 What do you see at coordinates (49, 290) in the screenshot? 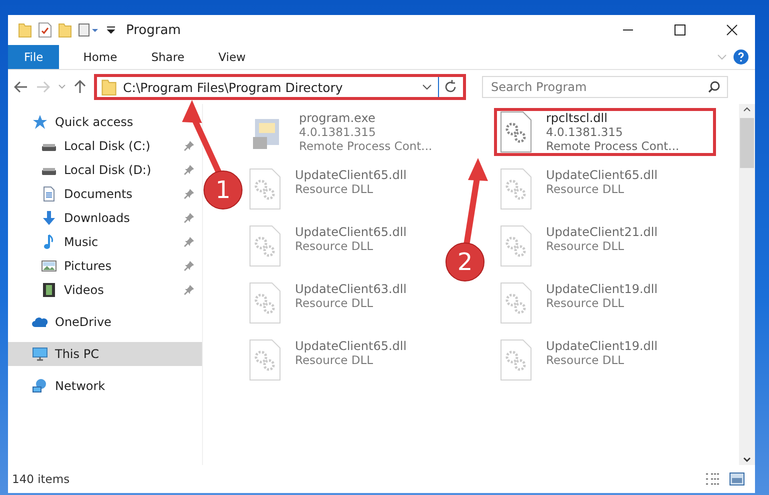
I see `film-icon` at bounding box center [49, 290].